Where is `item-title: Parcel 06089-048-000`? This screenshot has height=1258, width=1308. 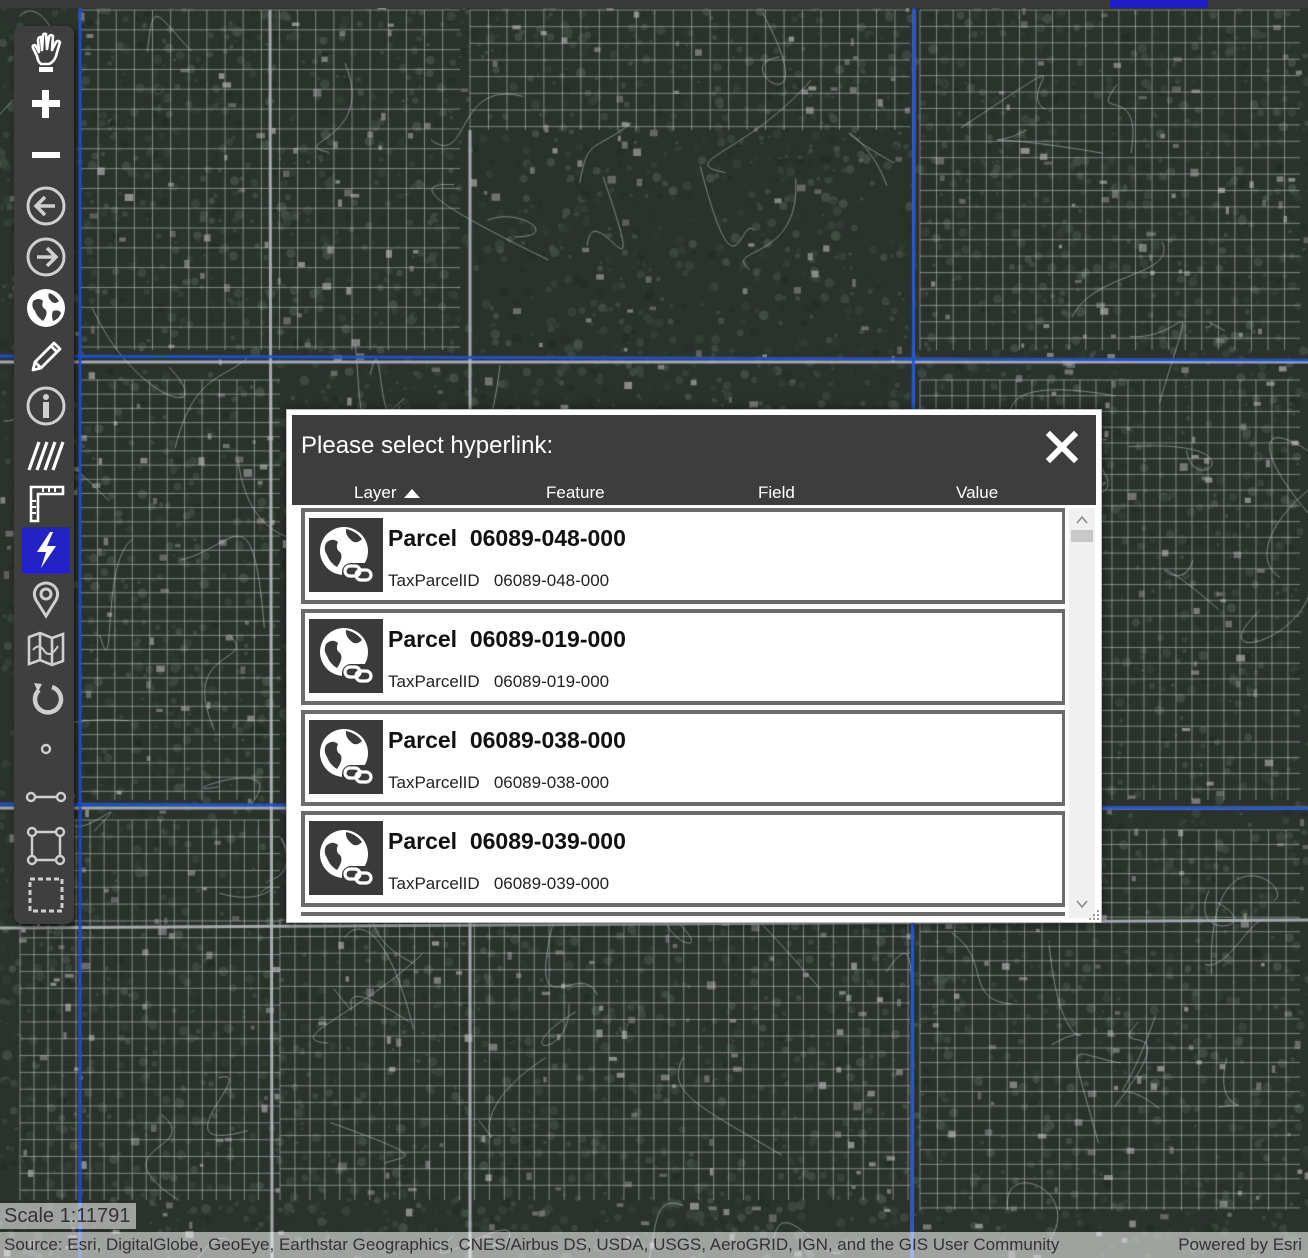
item-title: Parcel 06089-048-000 is located at coordinates (507, 538).